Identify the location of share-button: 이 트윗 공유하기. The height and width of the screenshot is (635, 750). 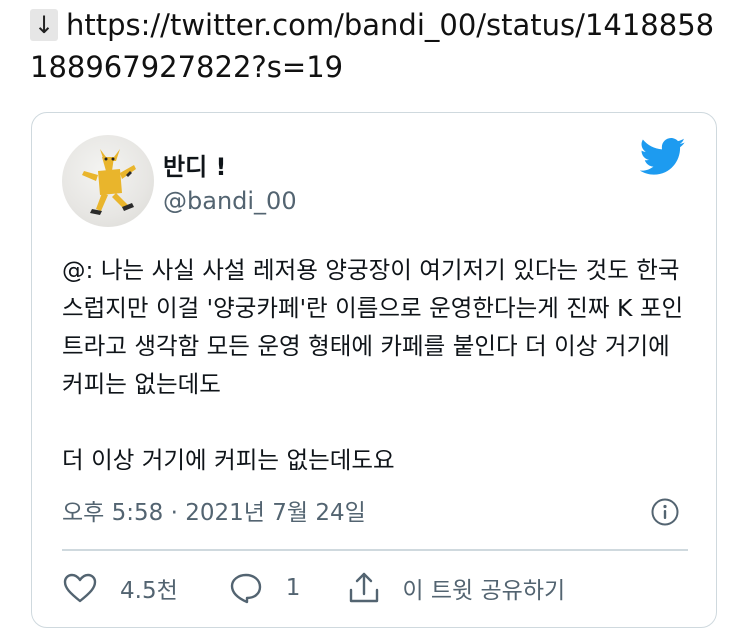
(455, 588).